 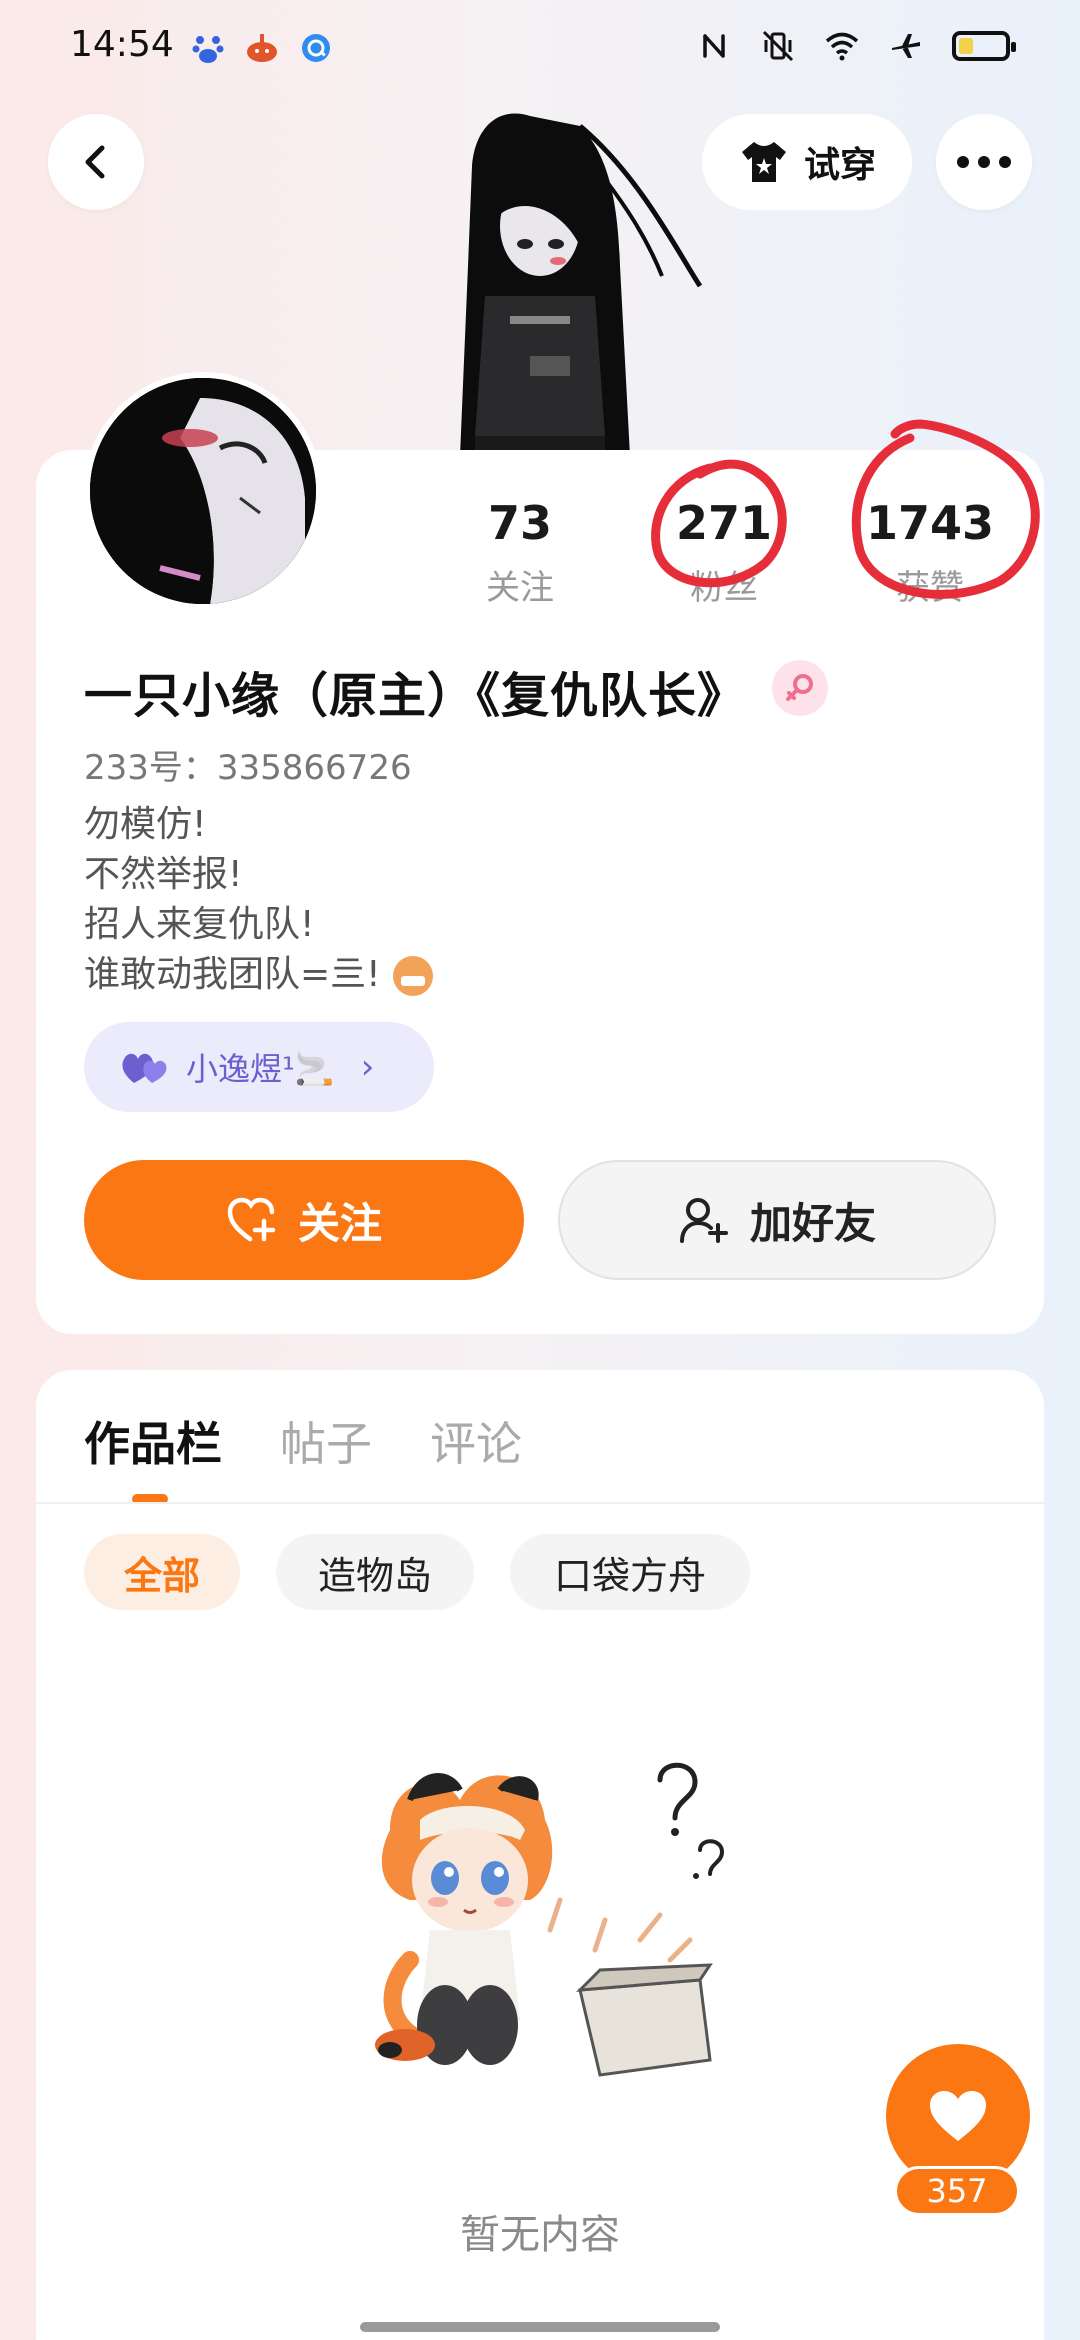 I want to click on status-time: 14:54, so click(x=122, y=44).